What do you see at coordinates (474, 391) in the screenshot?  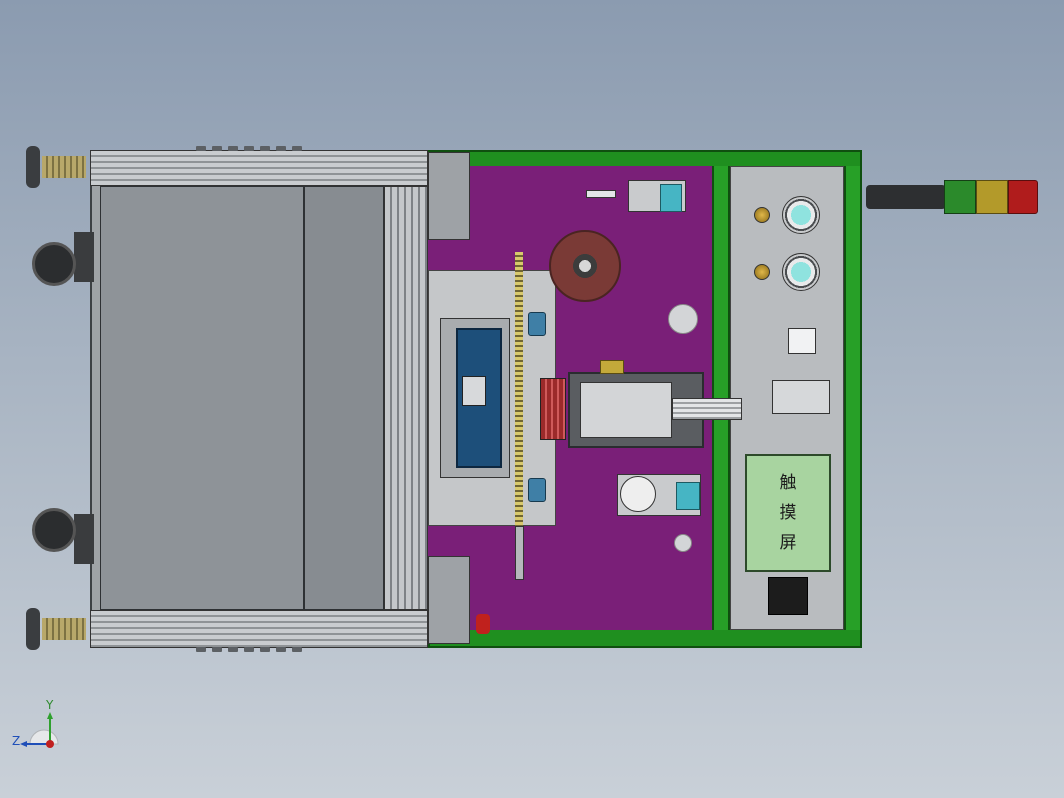 I see `fixture-clamp` at bounding box center [474, 391].